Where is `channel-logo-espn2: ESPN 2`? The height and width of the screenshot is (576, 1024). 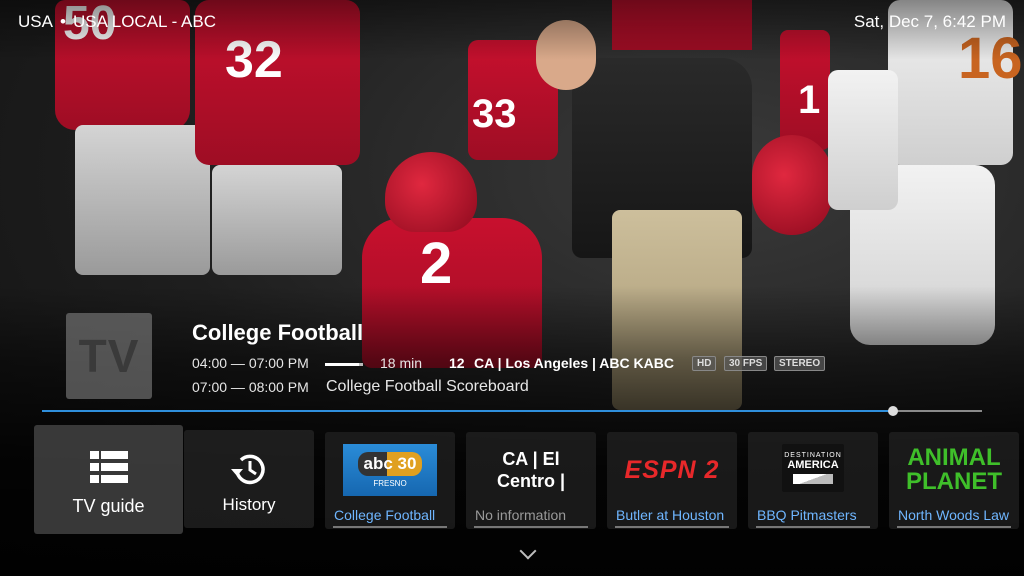 channel-logo-espn2: ESPN 2 is located at coordinates (672, 470).